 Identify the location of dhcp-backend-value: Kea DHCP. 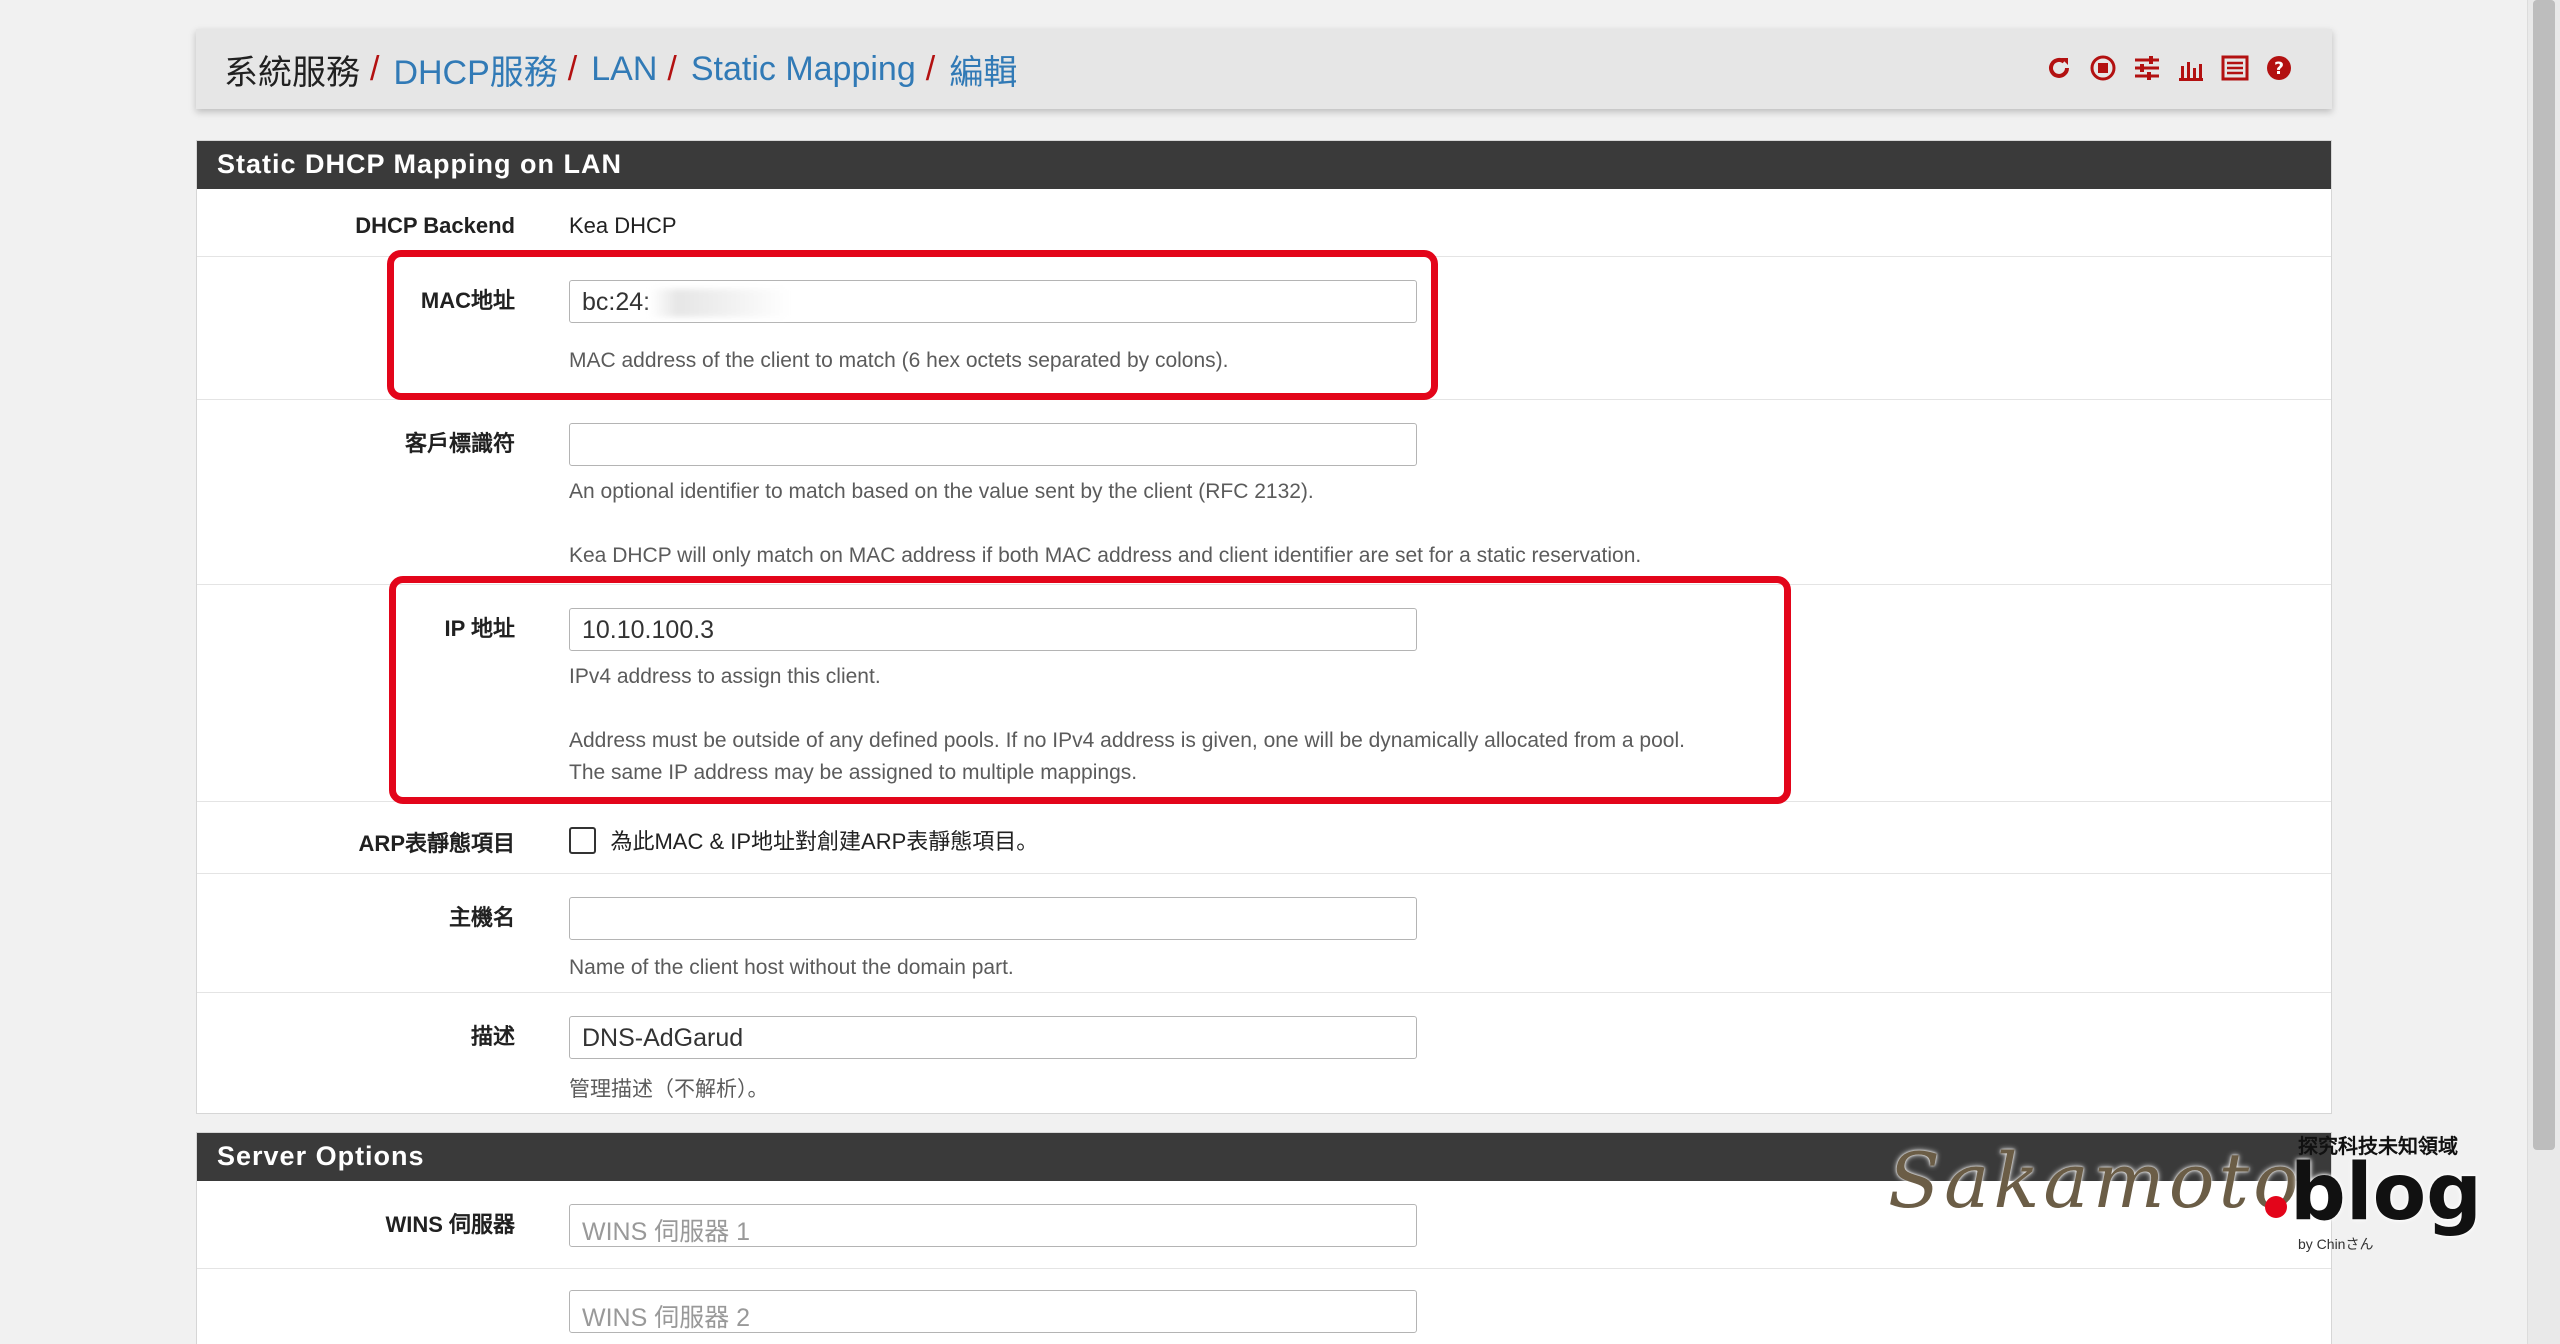
(623, 225).